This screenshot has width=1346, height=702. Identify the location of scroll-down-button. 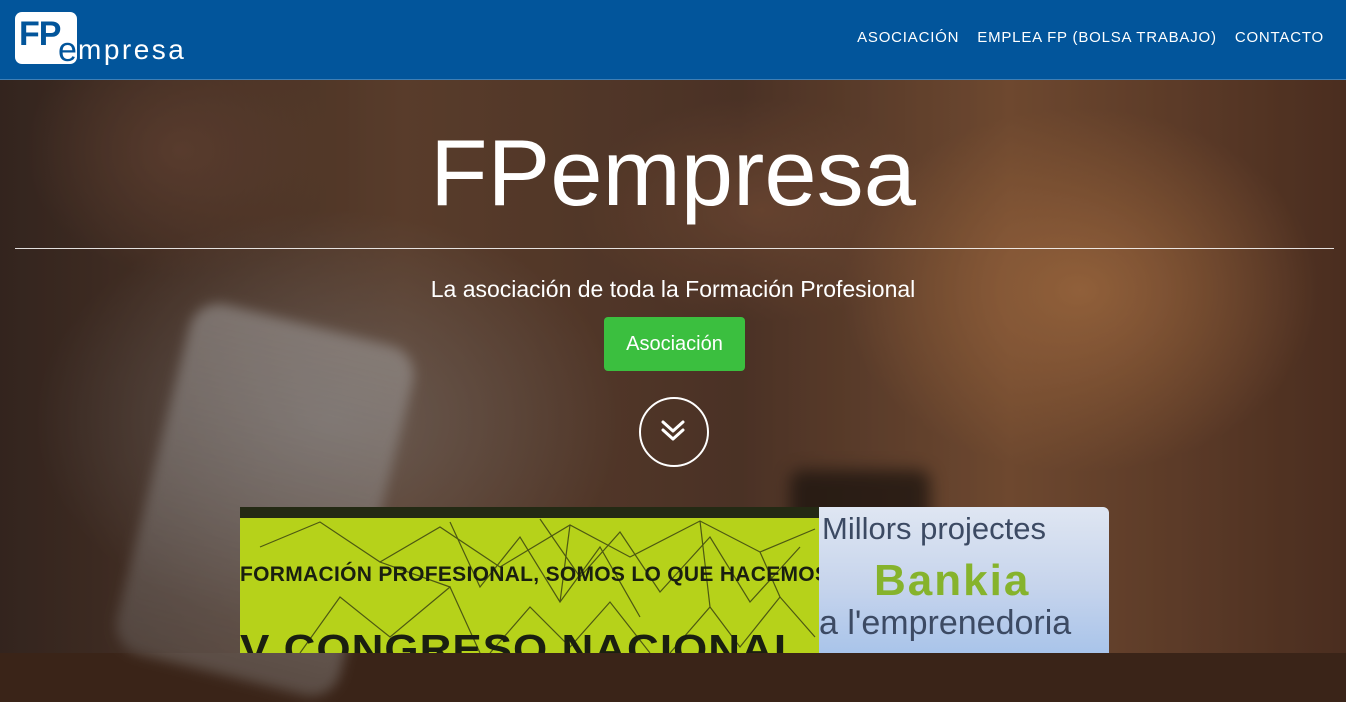
(674, 432).